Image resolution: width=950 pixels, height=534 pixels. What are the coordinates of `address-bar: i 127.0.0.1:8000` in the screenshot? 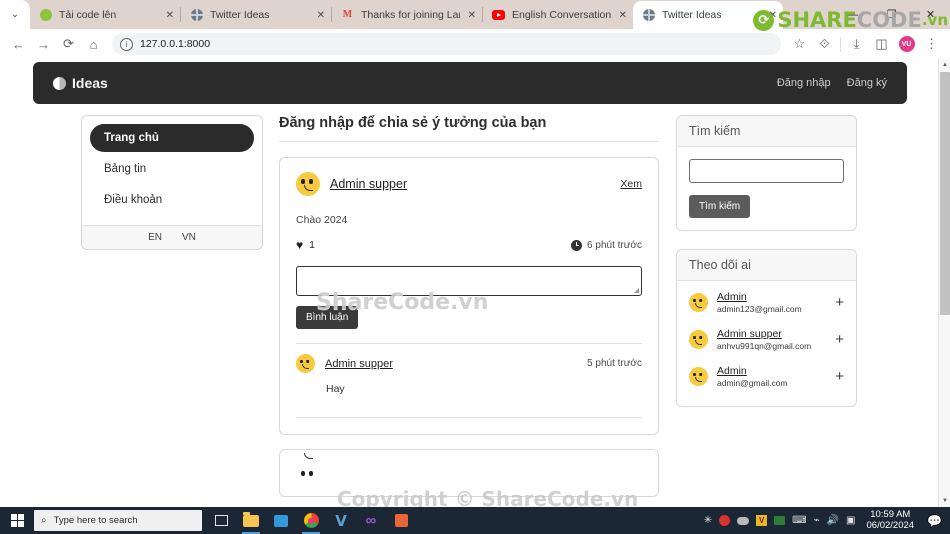 It's located at (446, 44).